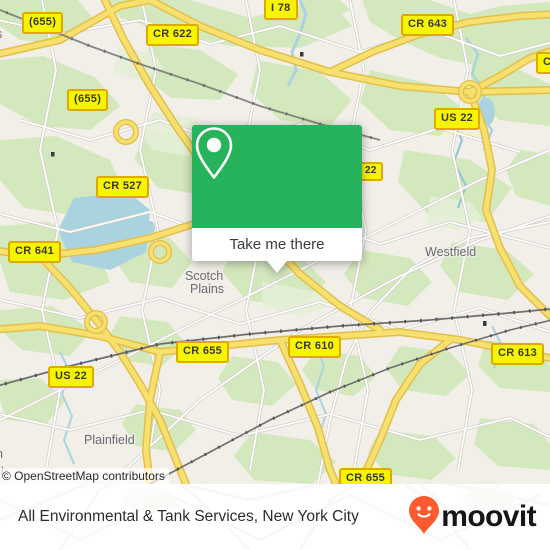 This screenshot has width=550, height=550. What do you see at coordinates (315, 347) in the screenshot?
I see `route-shield: CR 610` at bounding box center [315, 347].